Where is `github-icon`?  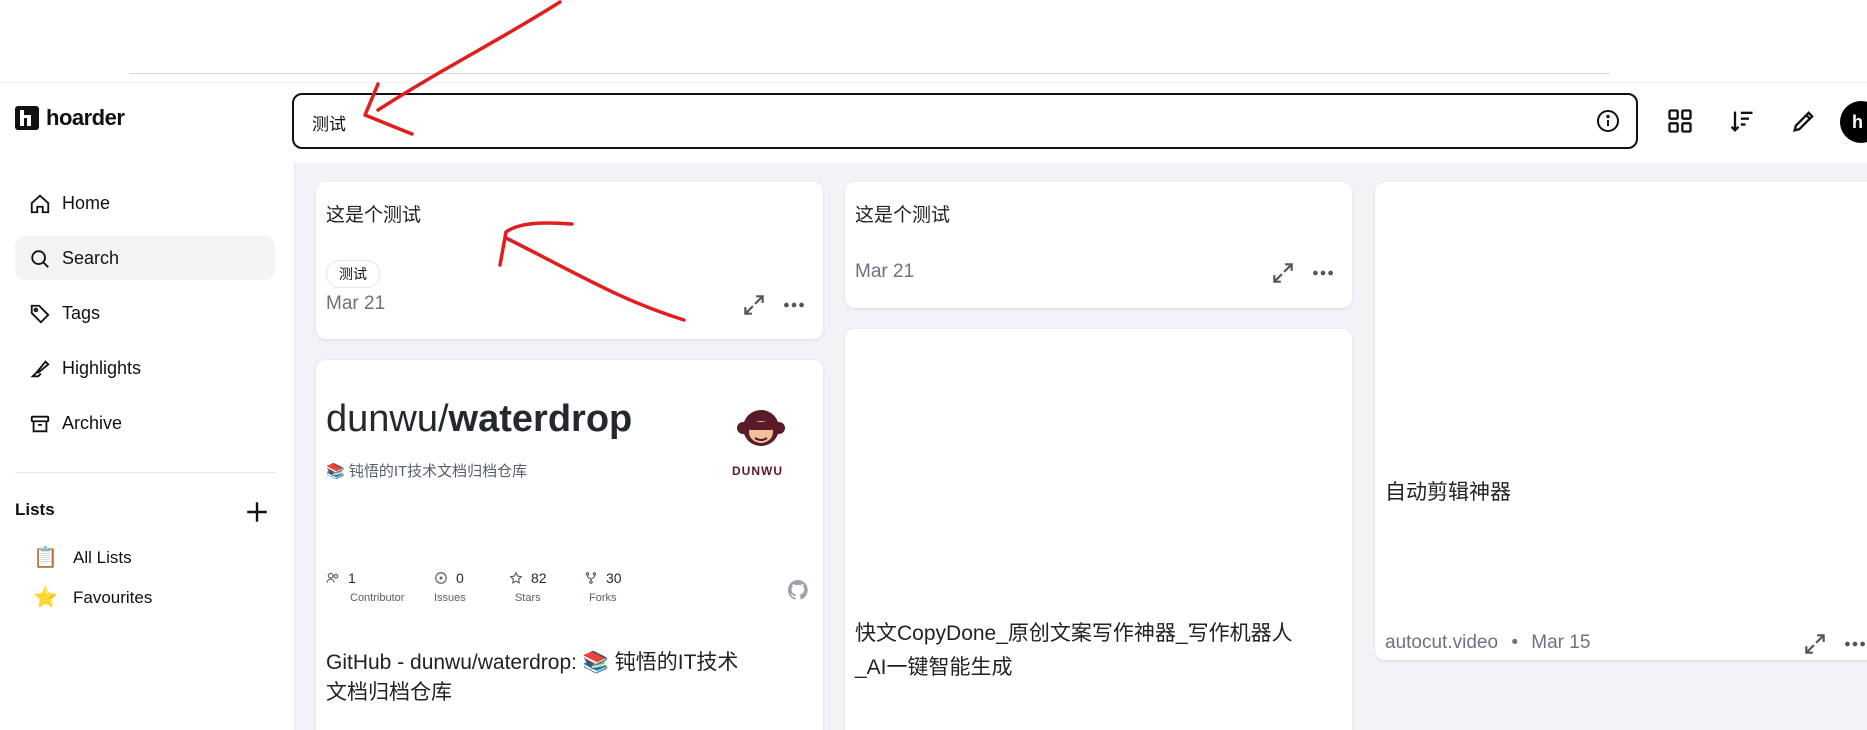 github-icon is located at coordinates (797, 589).